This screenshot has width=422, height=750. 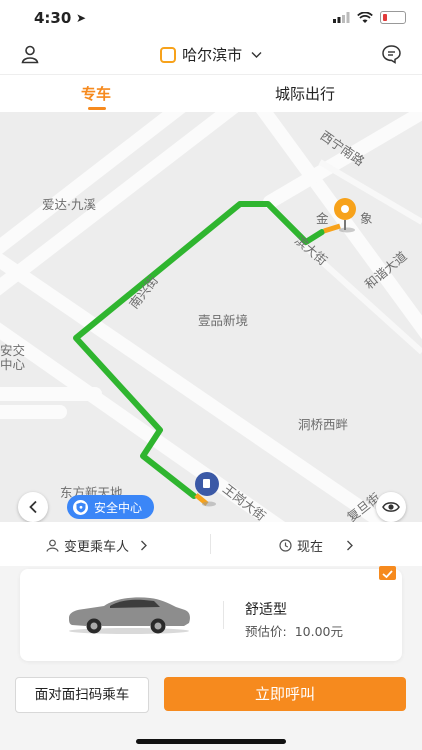 What do you see at coordinates (211, 741) in the screenshot?
I see `home-indicator` at bounding box center [211, 741].